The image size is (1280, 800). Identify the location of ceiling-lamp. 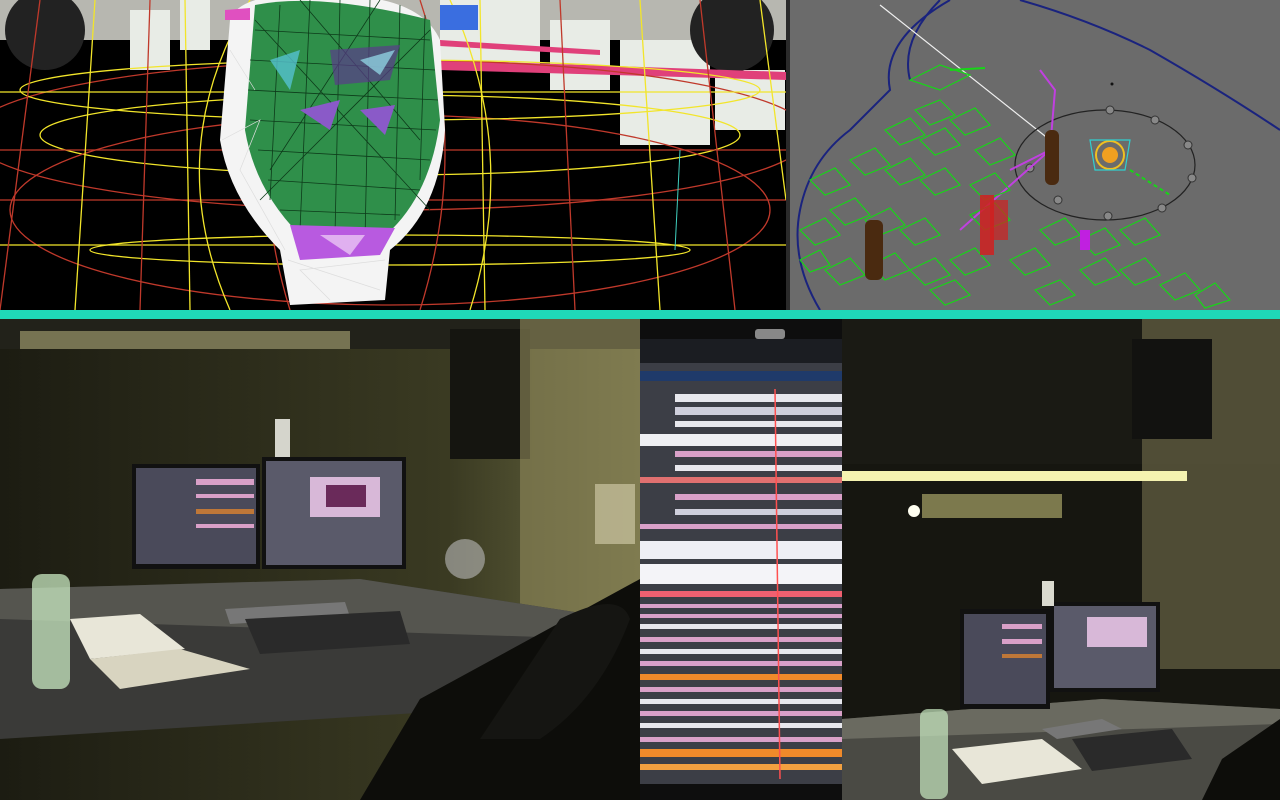
(1014, 476).